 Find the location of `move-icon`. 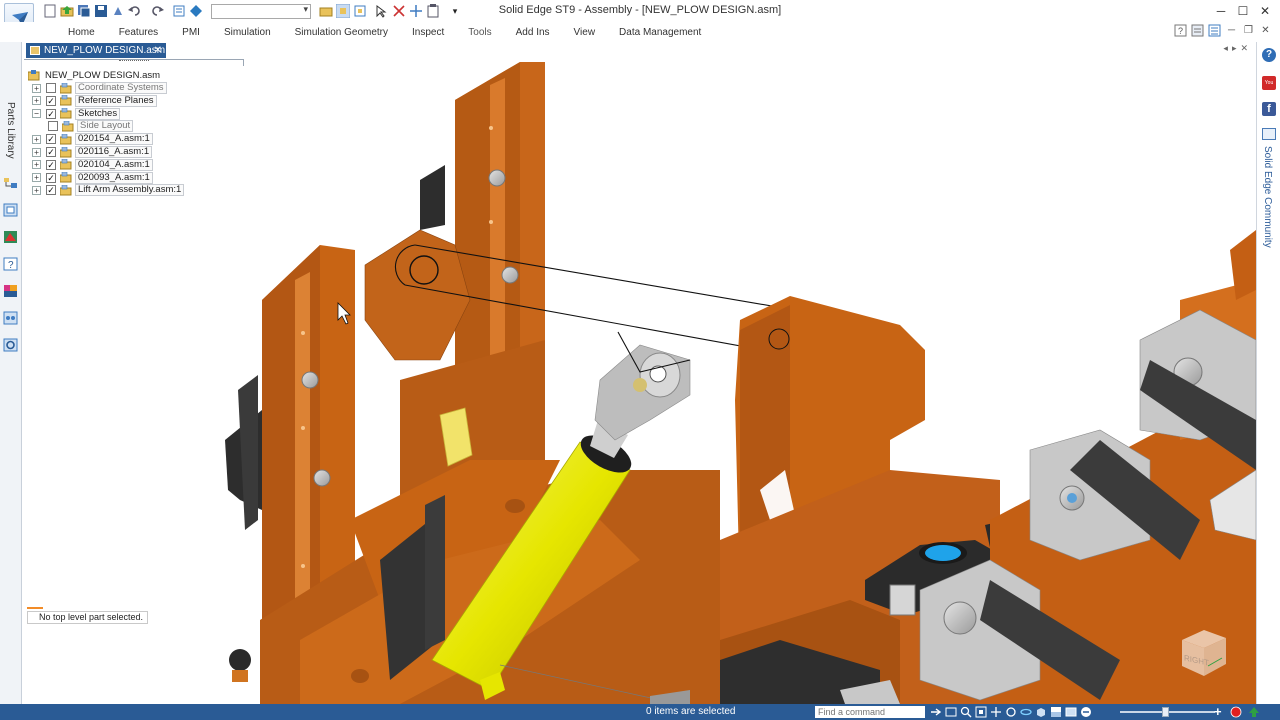

move-icon is located at coordinates (416, 11).